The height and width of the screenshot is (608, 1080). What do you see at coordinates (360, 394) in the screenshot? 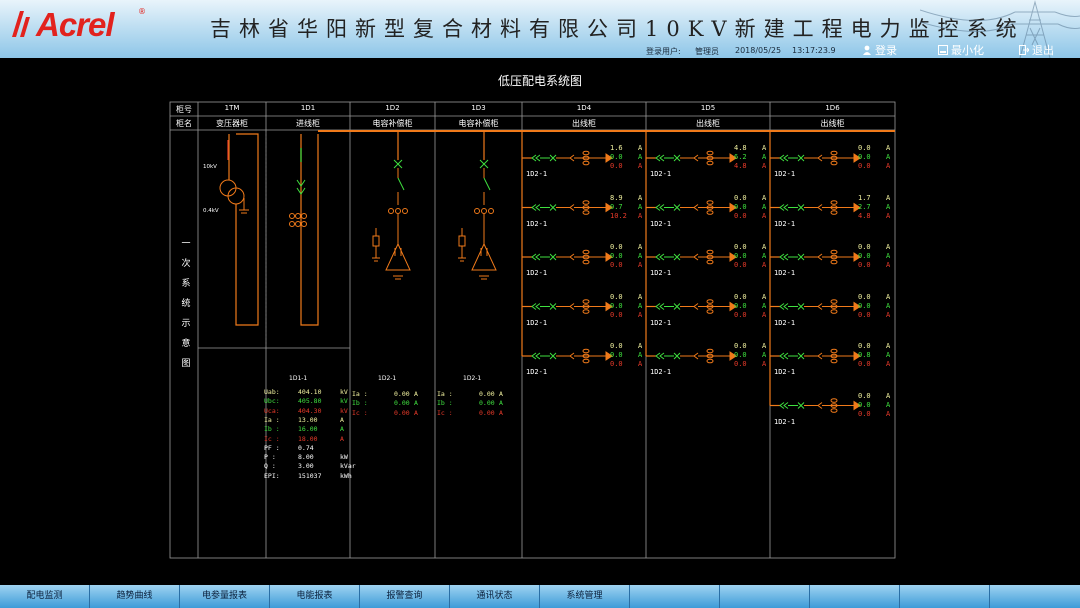
I see `capacitor-key: Ia :` at bounding box center [360, 394].